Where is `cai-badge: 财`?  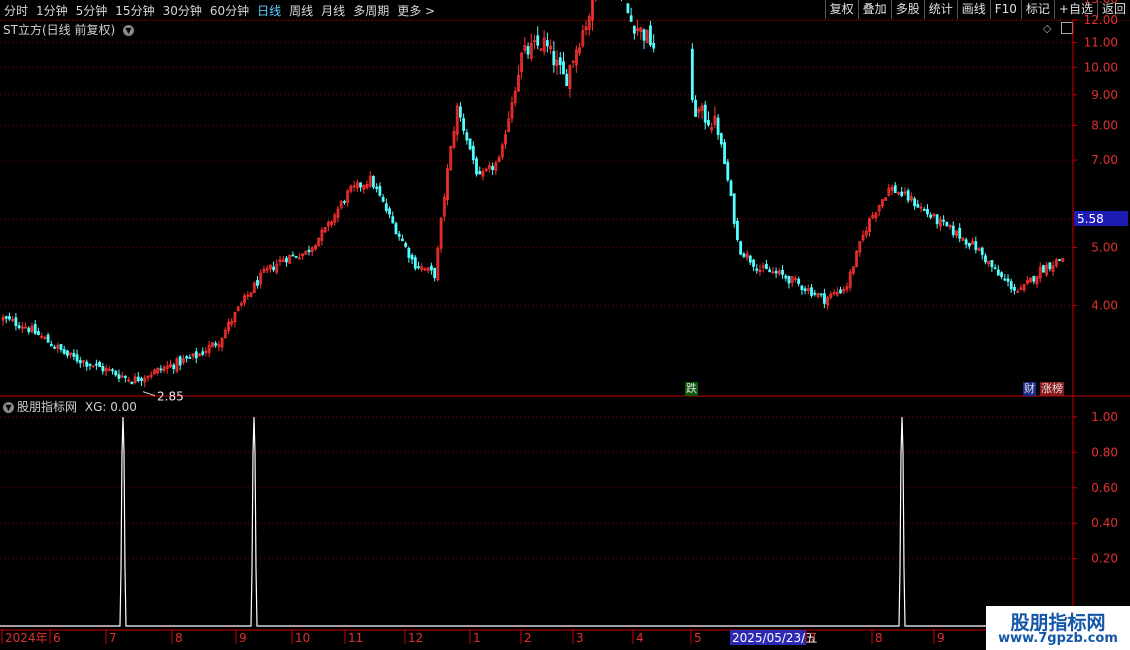
cai-badge: 财 is located at coordinates (1029, 389).